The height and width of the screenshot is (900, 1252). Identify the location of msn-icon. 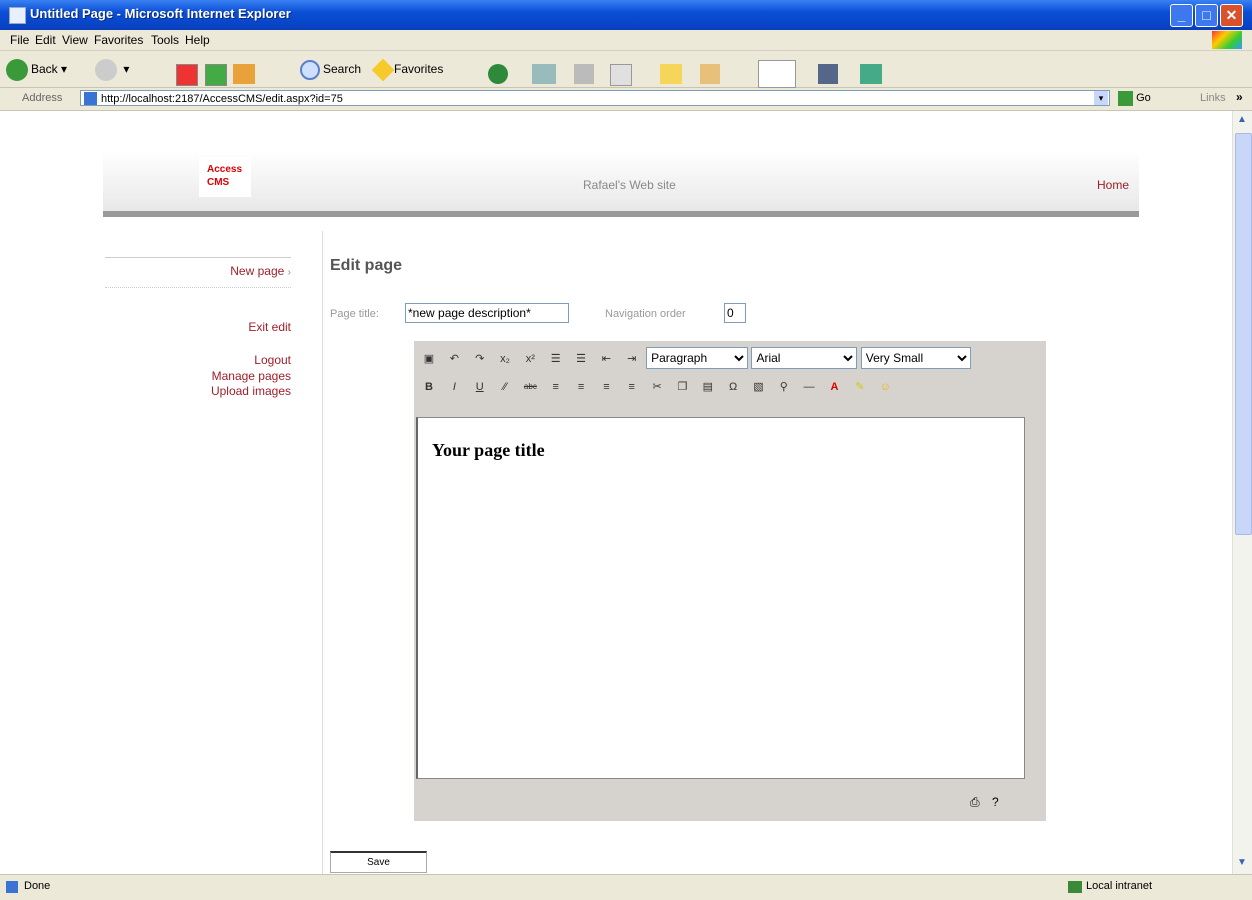
(871, 74).